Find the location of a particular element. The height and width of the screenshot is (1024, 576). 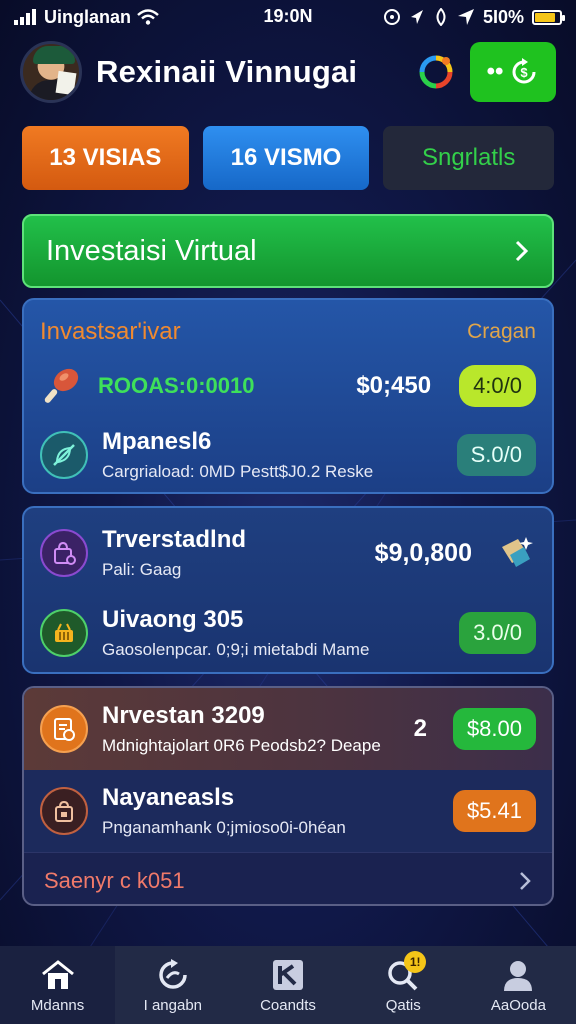

palette-icon is located at coordinates (436, 72).